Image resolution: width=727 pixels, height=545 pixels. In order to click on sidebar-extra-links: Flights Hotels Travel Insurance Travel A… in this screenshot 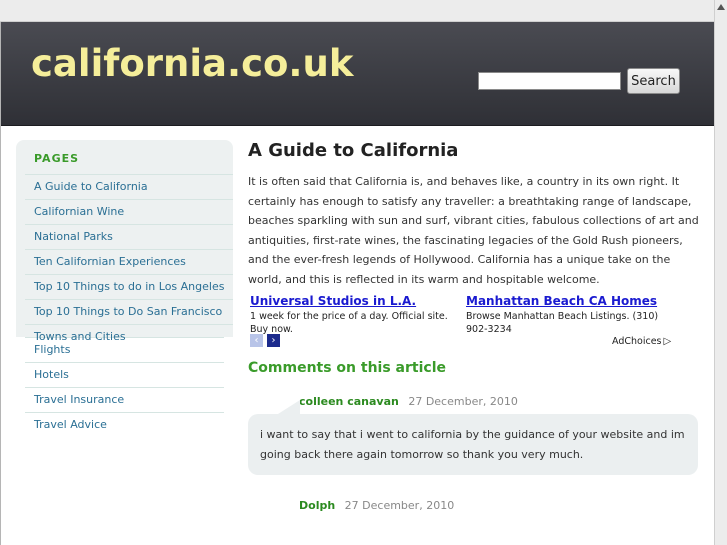, I will do `click(124, 387)`.